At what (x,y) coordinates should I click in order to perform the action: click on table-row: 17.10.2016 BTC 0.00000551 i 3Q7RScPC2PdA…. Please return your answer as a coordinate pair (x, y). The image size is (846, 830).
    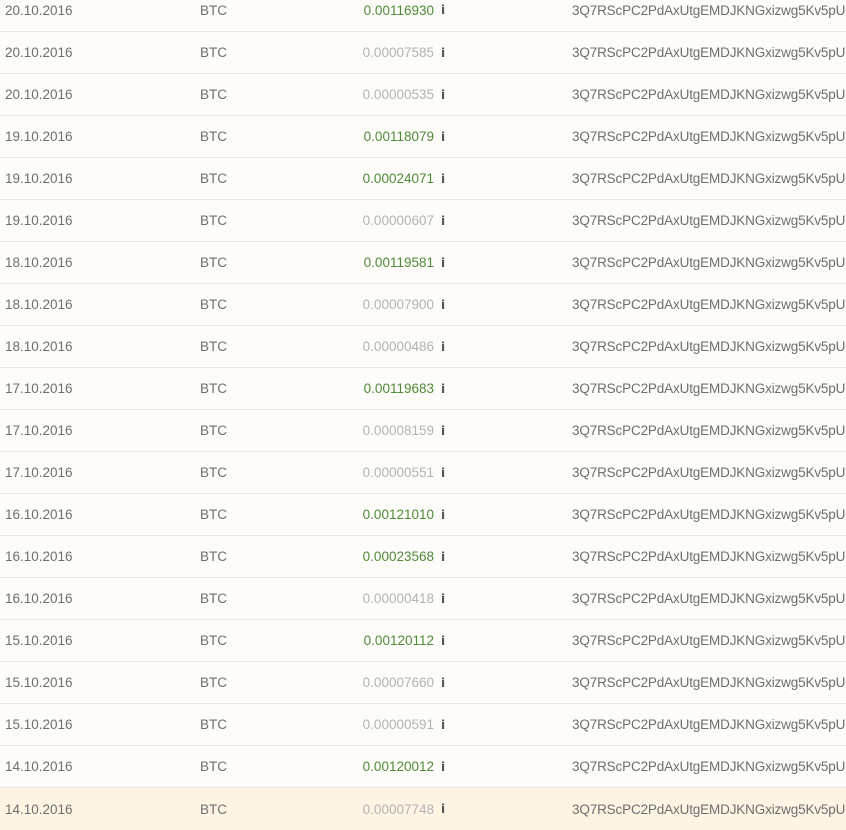
    Looking at the image, I should click on (423, 473).